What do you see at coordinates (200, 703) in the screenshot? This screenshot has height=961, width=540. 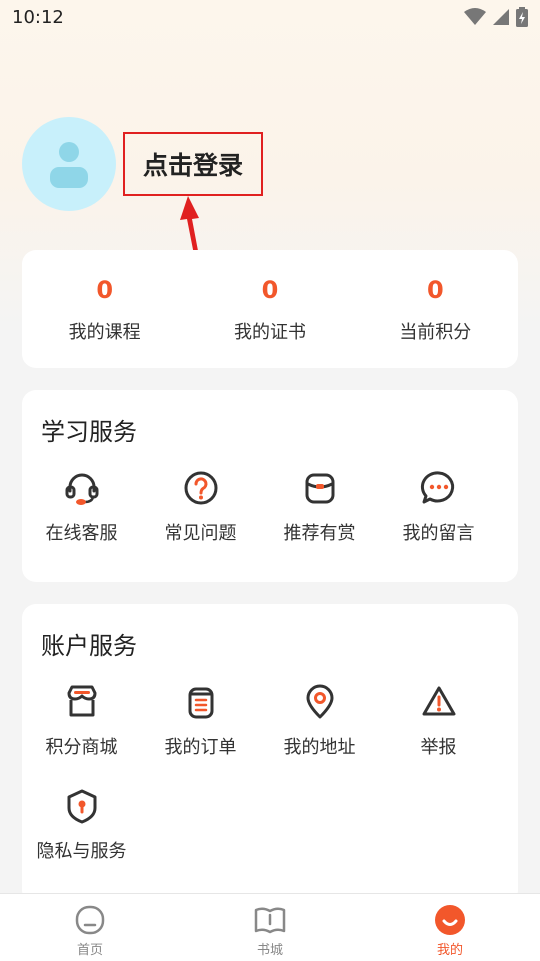 I see `order-icon` at bounding box center [200, 703].